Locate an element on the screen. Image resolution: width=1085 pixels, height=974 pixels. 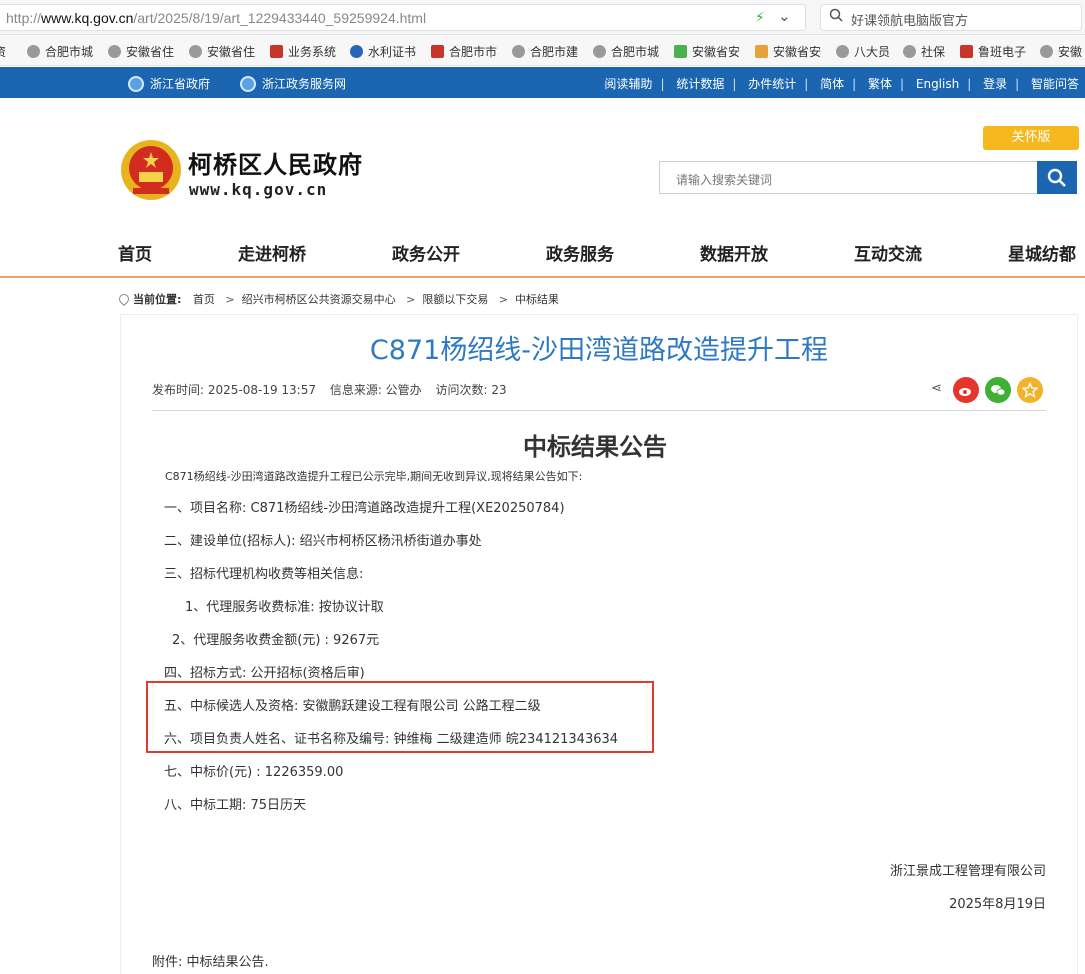
notice-signer: 浙江景成工程管理有限公司 is located at coordinates (967, 871).